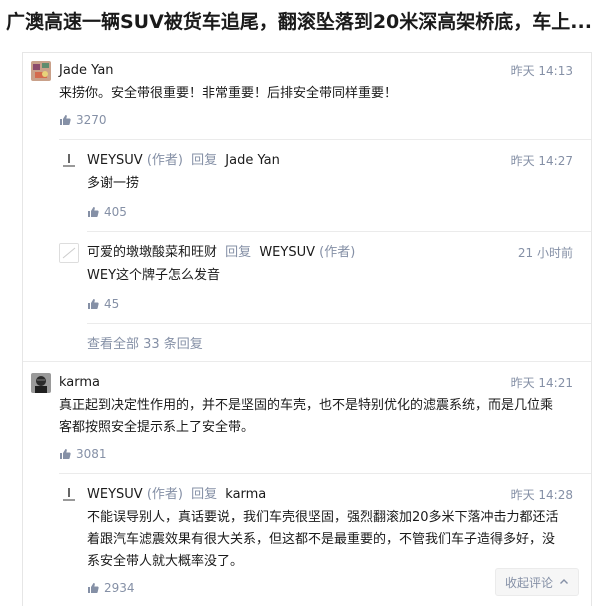 The image size is (600, 606). I want to click on like-button: 405, so click(107, 212).